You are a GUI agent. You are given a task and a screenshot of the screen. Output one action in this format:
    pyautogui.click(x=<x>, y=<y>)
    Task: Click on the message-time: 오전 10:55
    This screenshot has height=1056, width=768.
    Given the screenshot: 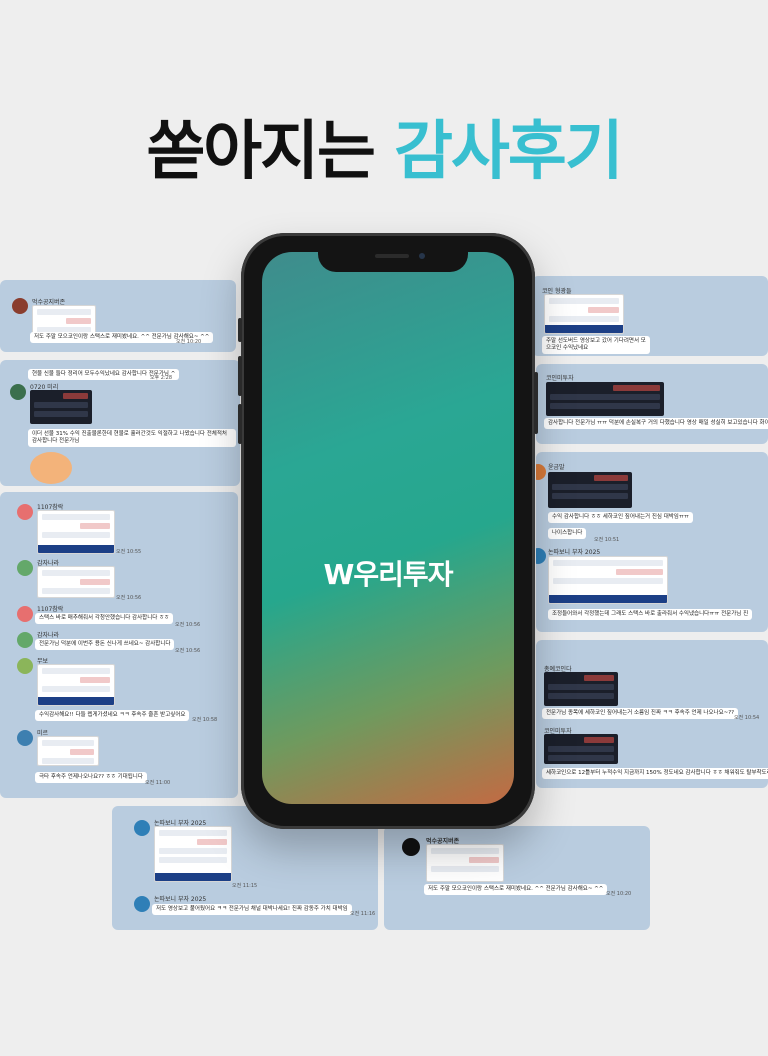 What is the action you would take?
    pyautogui.click(x=129, y=552)
    